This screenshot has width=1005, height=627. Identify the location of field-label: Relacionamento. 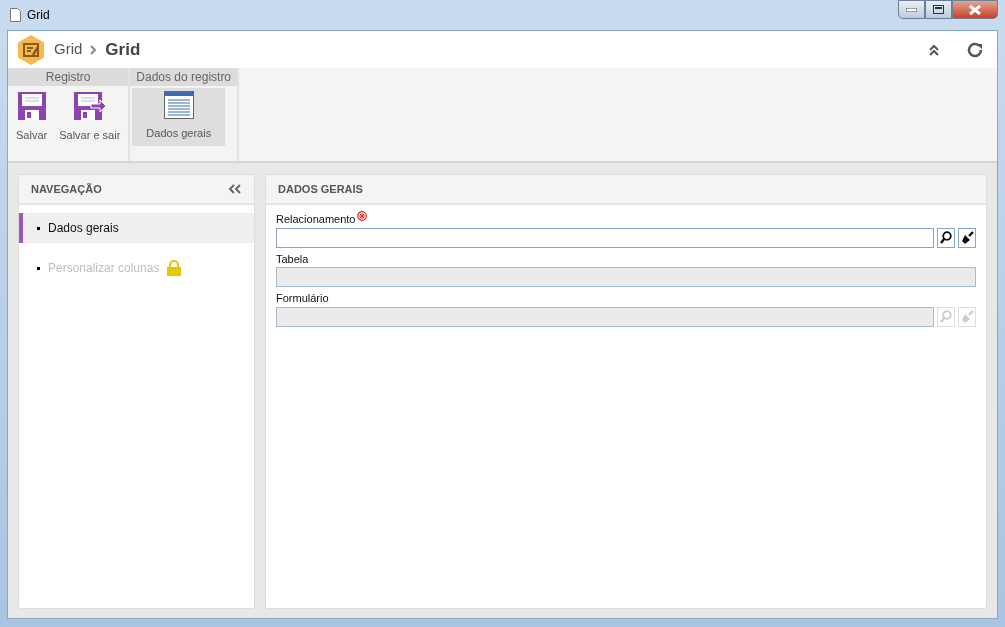
(316, 219).